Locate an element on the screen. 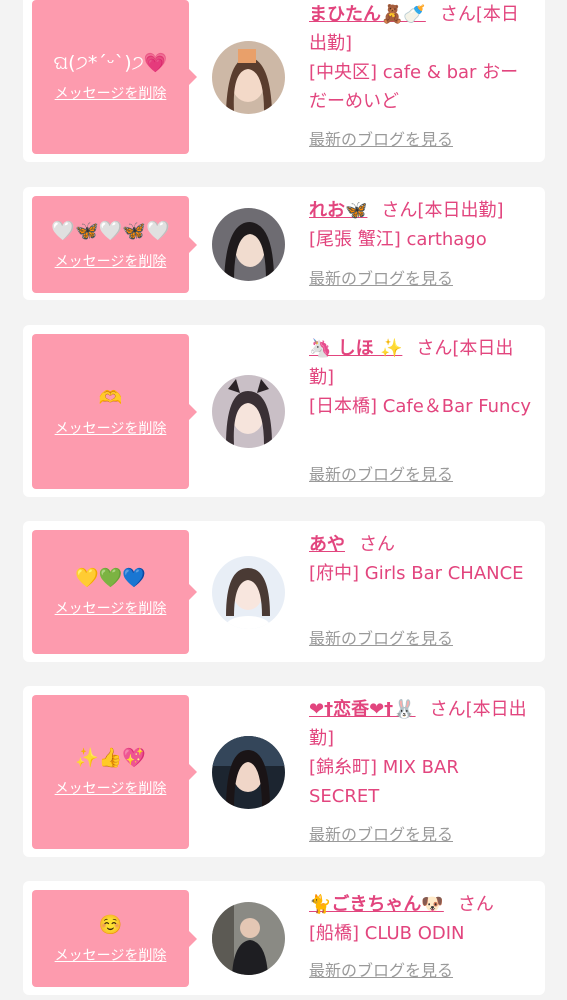 The width and height of the screenshot is (567, 1000). sender-line: まひたん🧸🍼 さん[本日出勤] is located at coordinates (421, 29).